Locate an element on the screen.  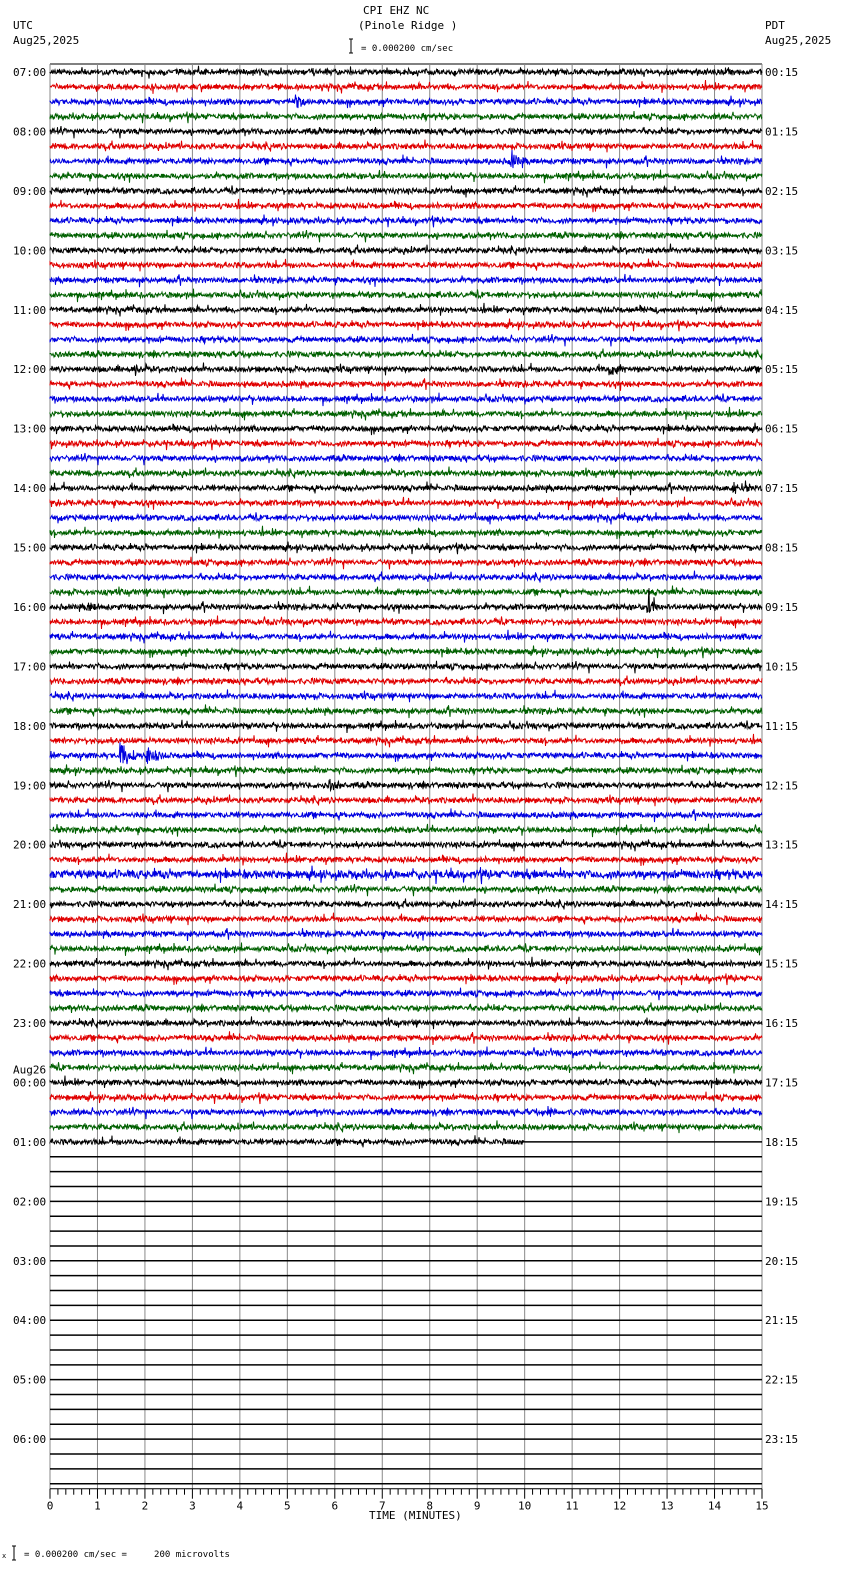
pdt-hour-label: 21:15 is located at coordinates (781, 1320).